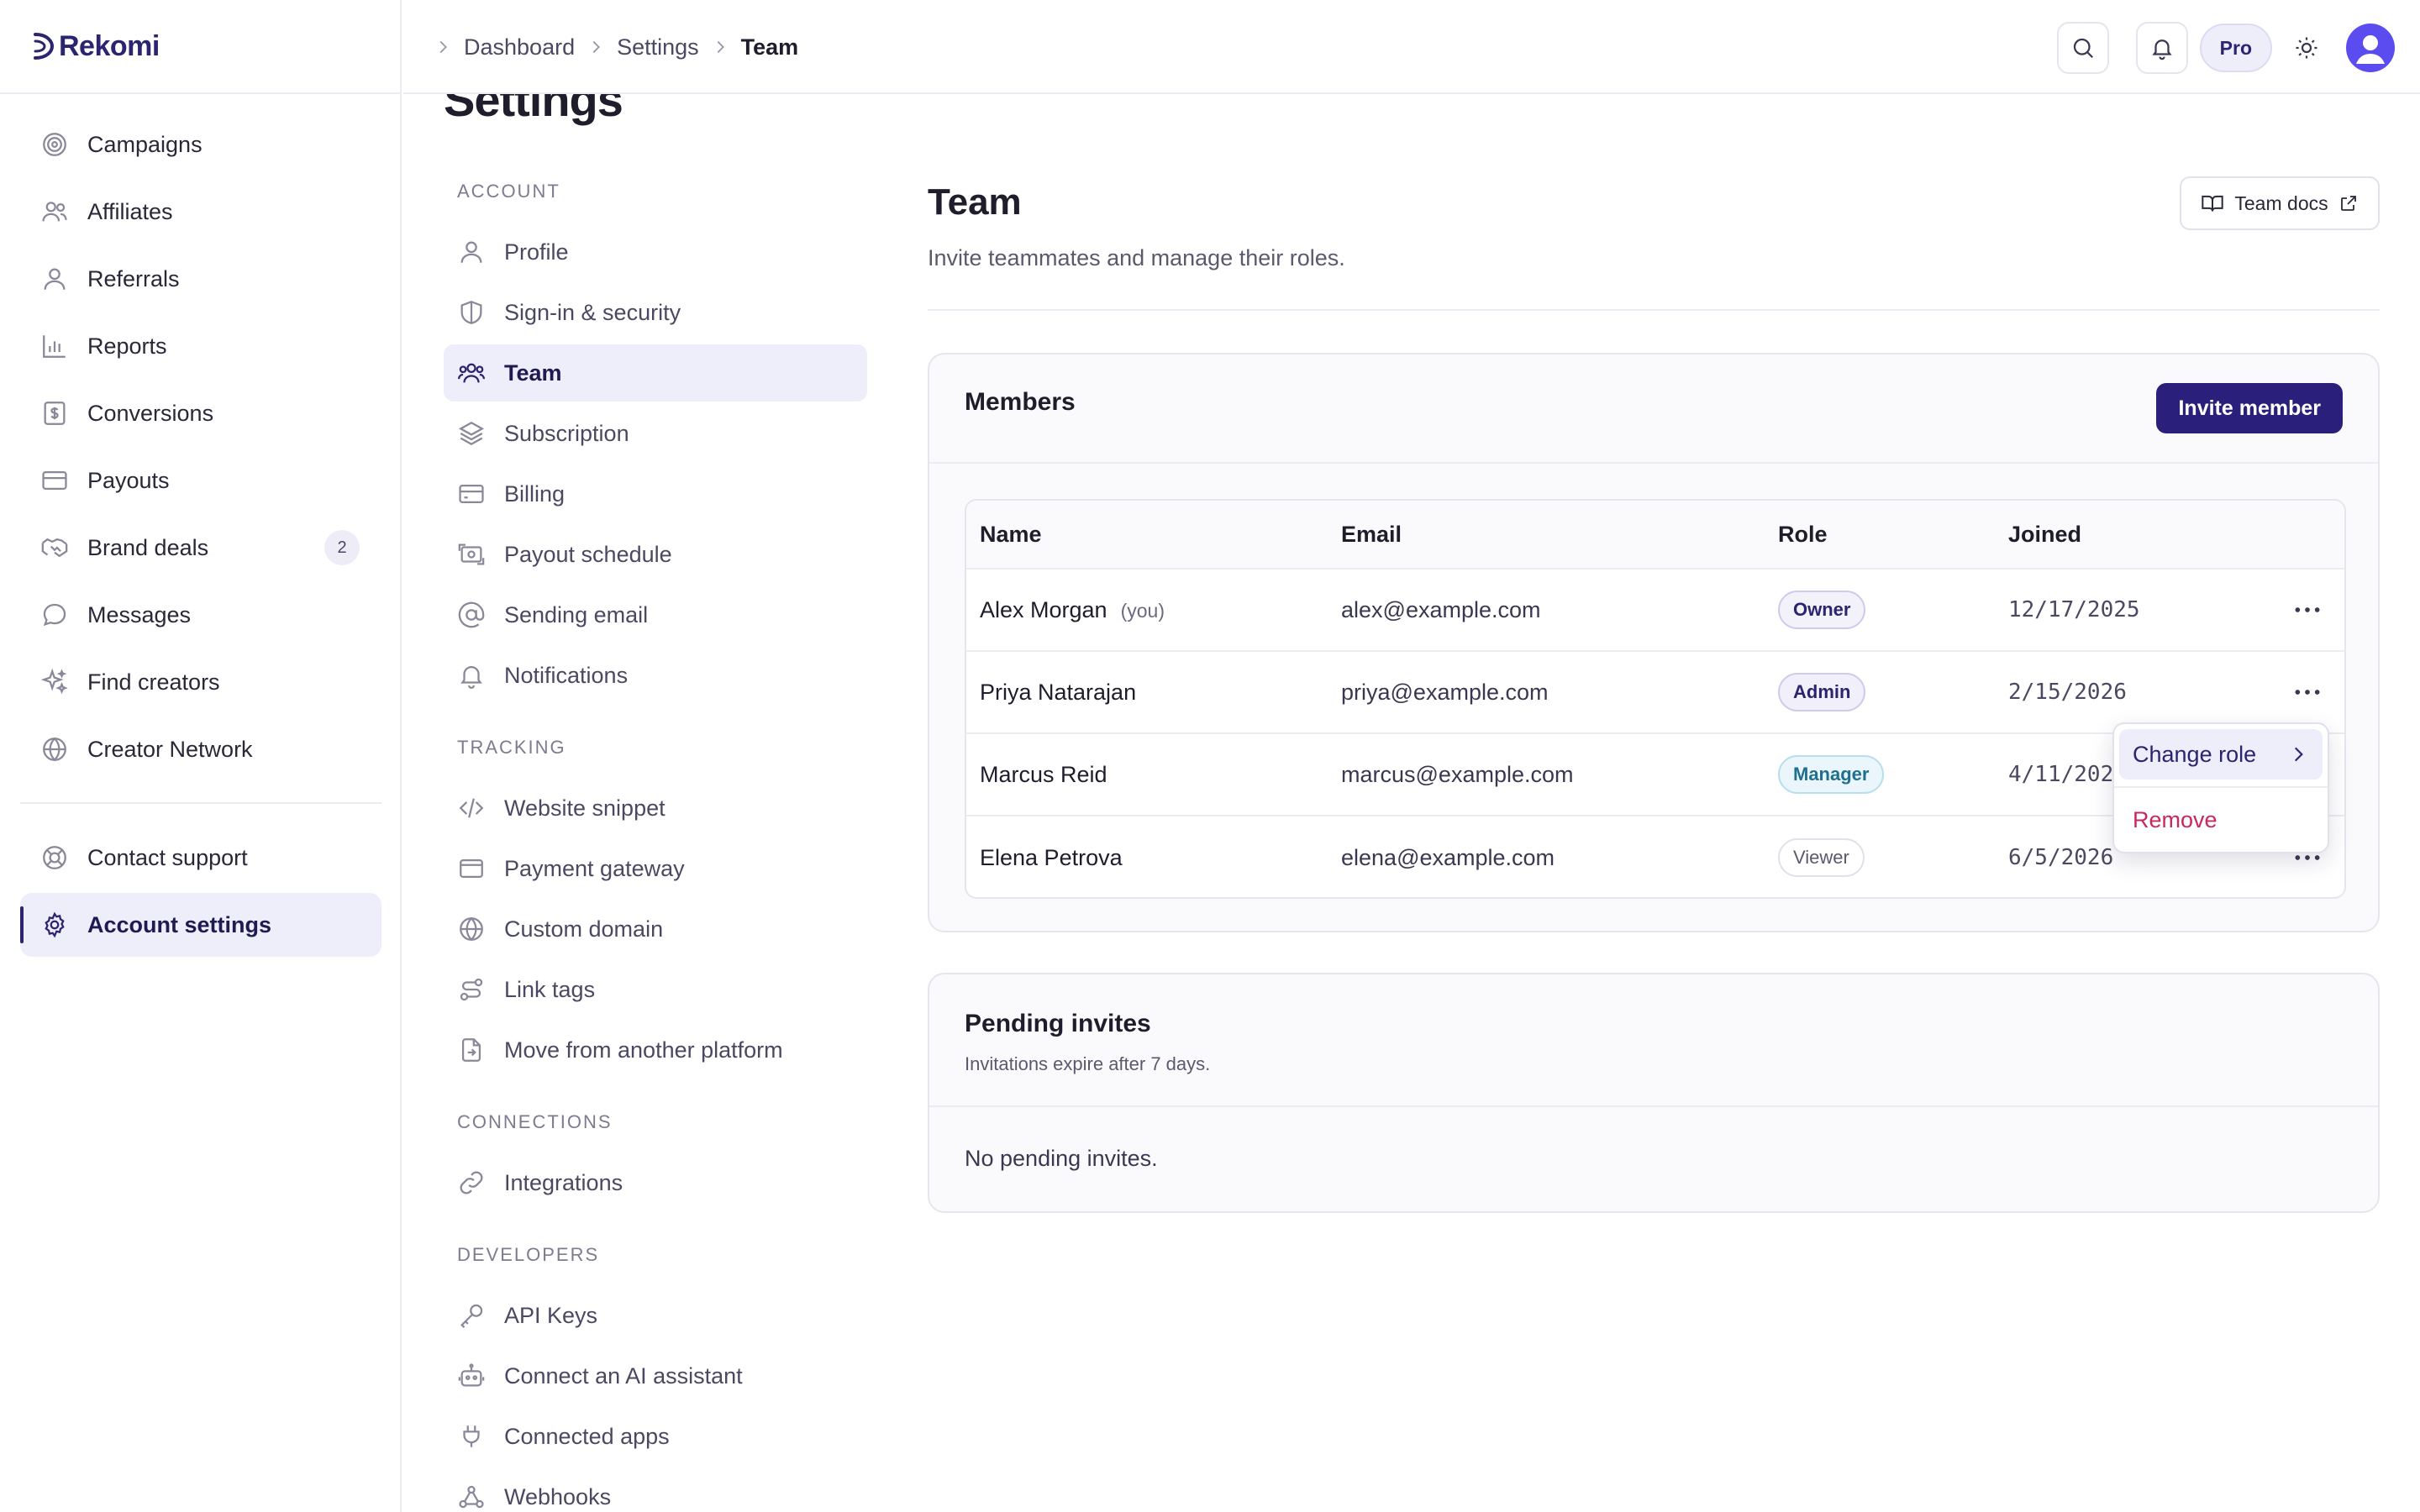  I want to click on settings-item-custom-domain: Custom domain, so click(656, 929).